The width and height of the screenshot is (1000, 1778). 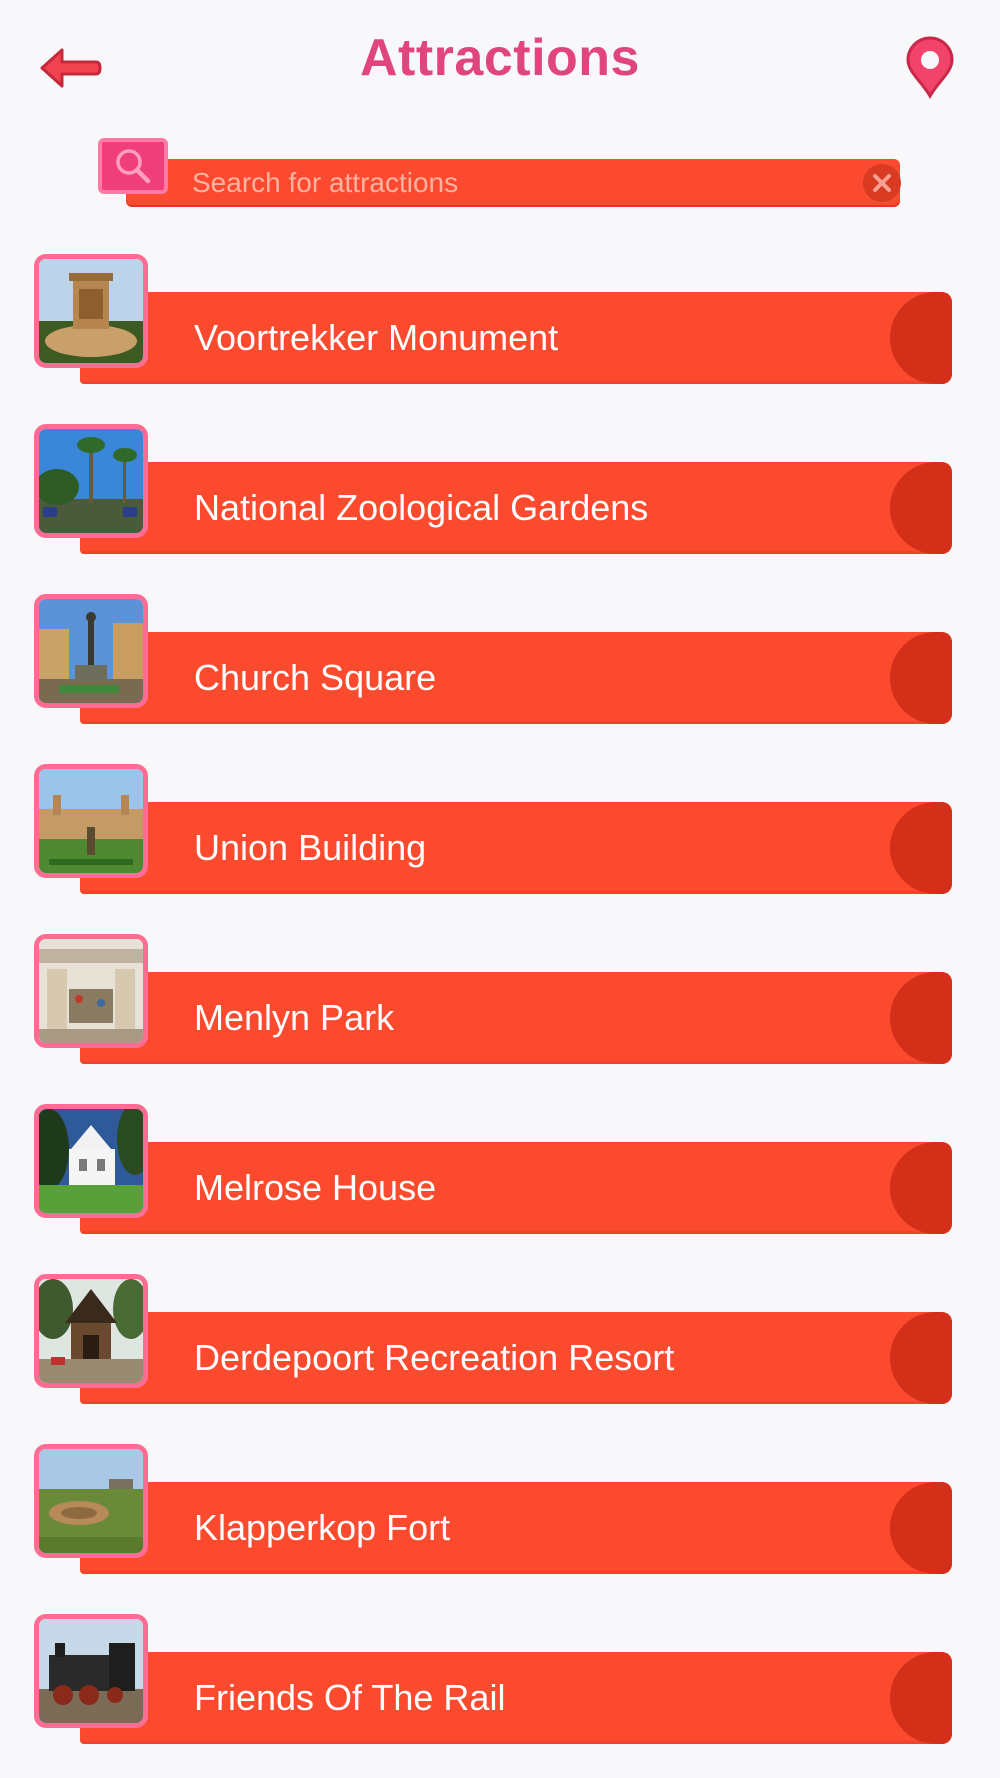 I want to click on church-square-photo, so click(x=91, y=651).